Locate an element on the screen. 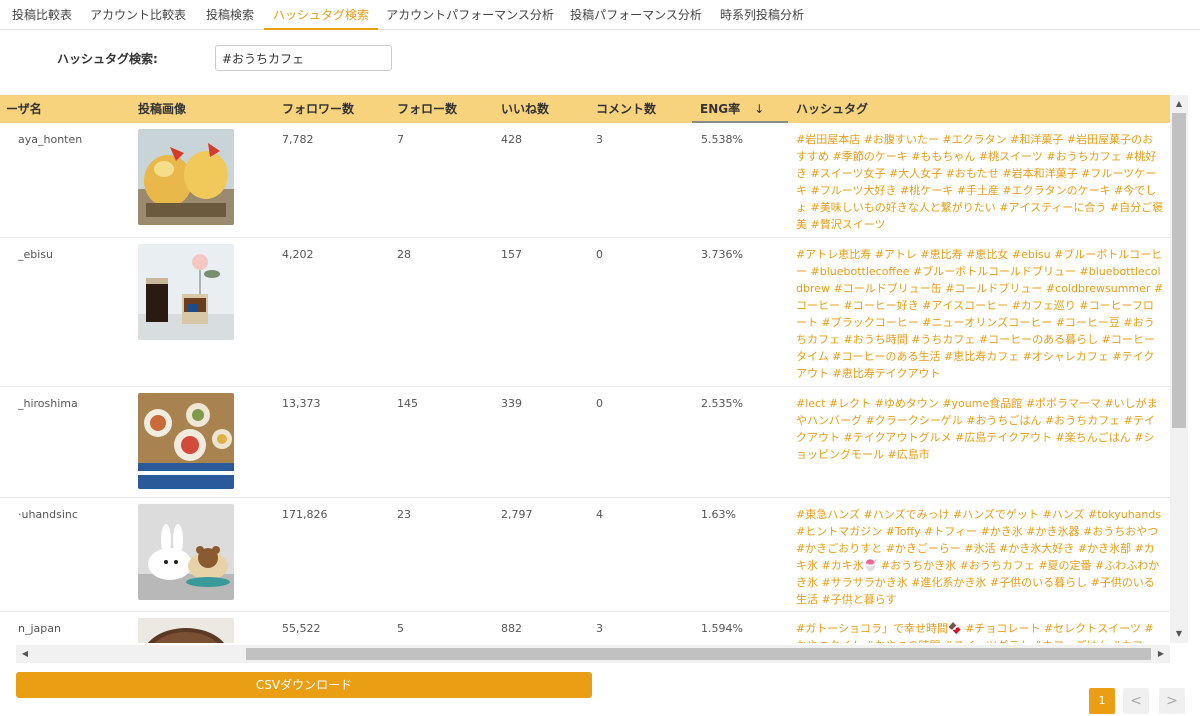  eng-rate-cell: 5.538% is located at coordinates (722, 139).